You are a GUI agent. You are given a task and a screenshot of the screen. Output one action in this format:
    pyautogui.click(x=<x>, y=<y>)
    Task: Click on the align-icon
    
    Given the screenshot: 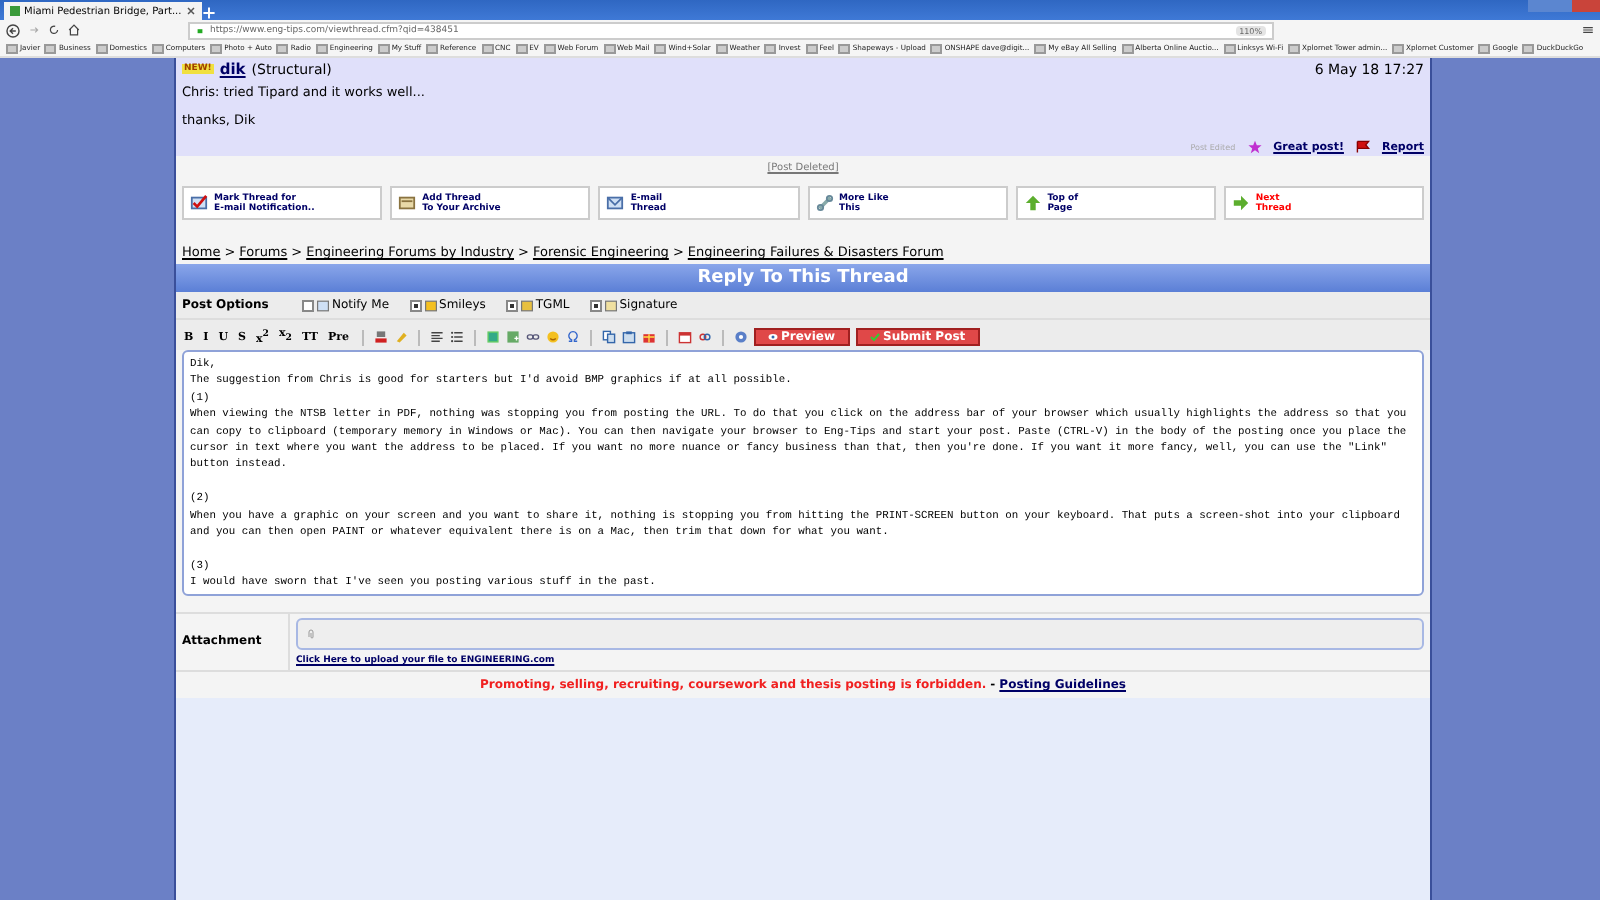 What is the action you would take?
    pyautogui.click(x=436, y=337)
    